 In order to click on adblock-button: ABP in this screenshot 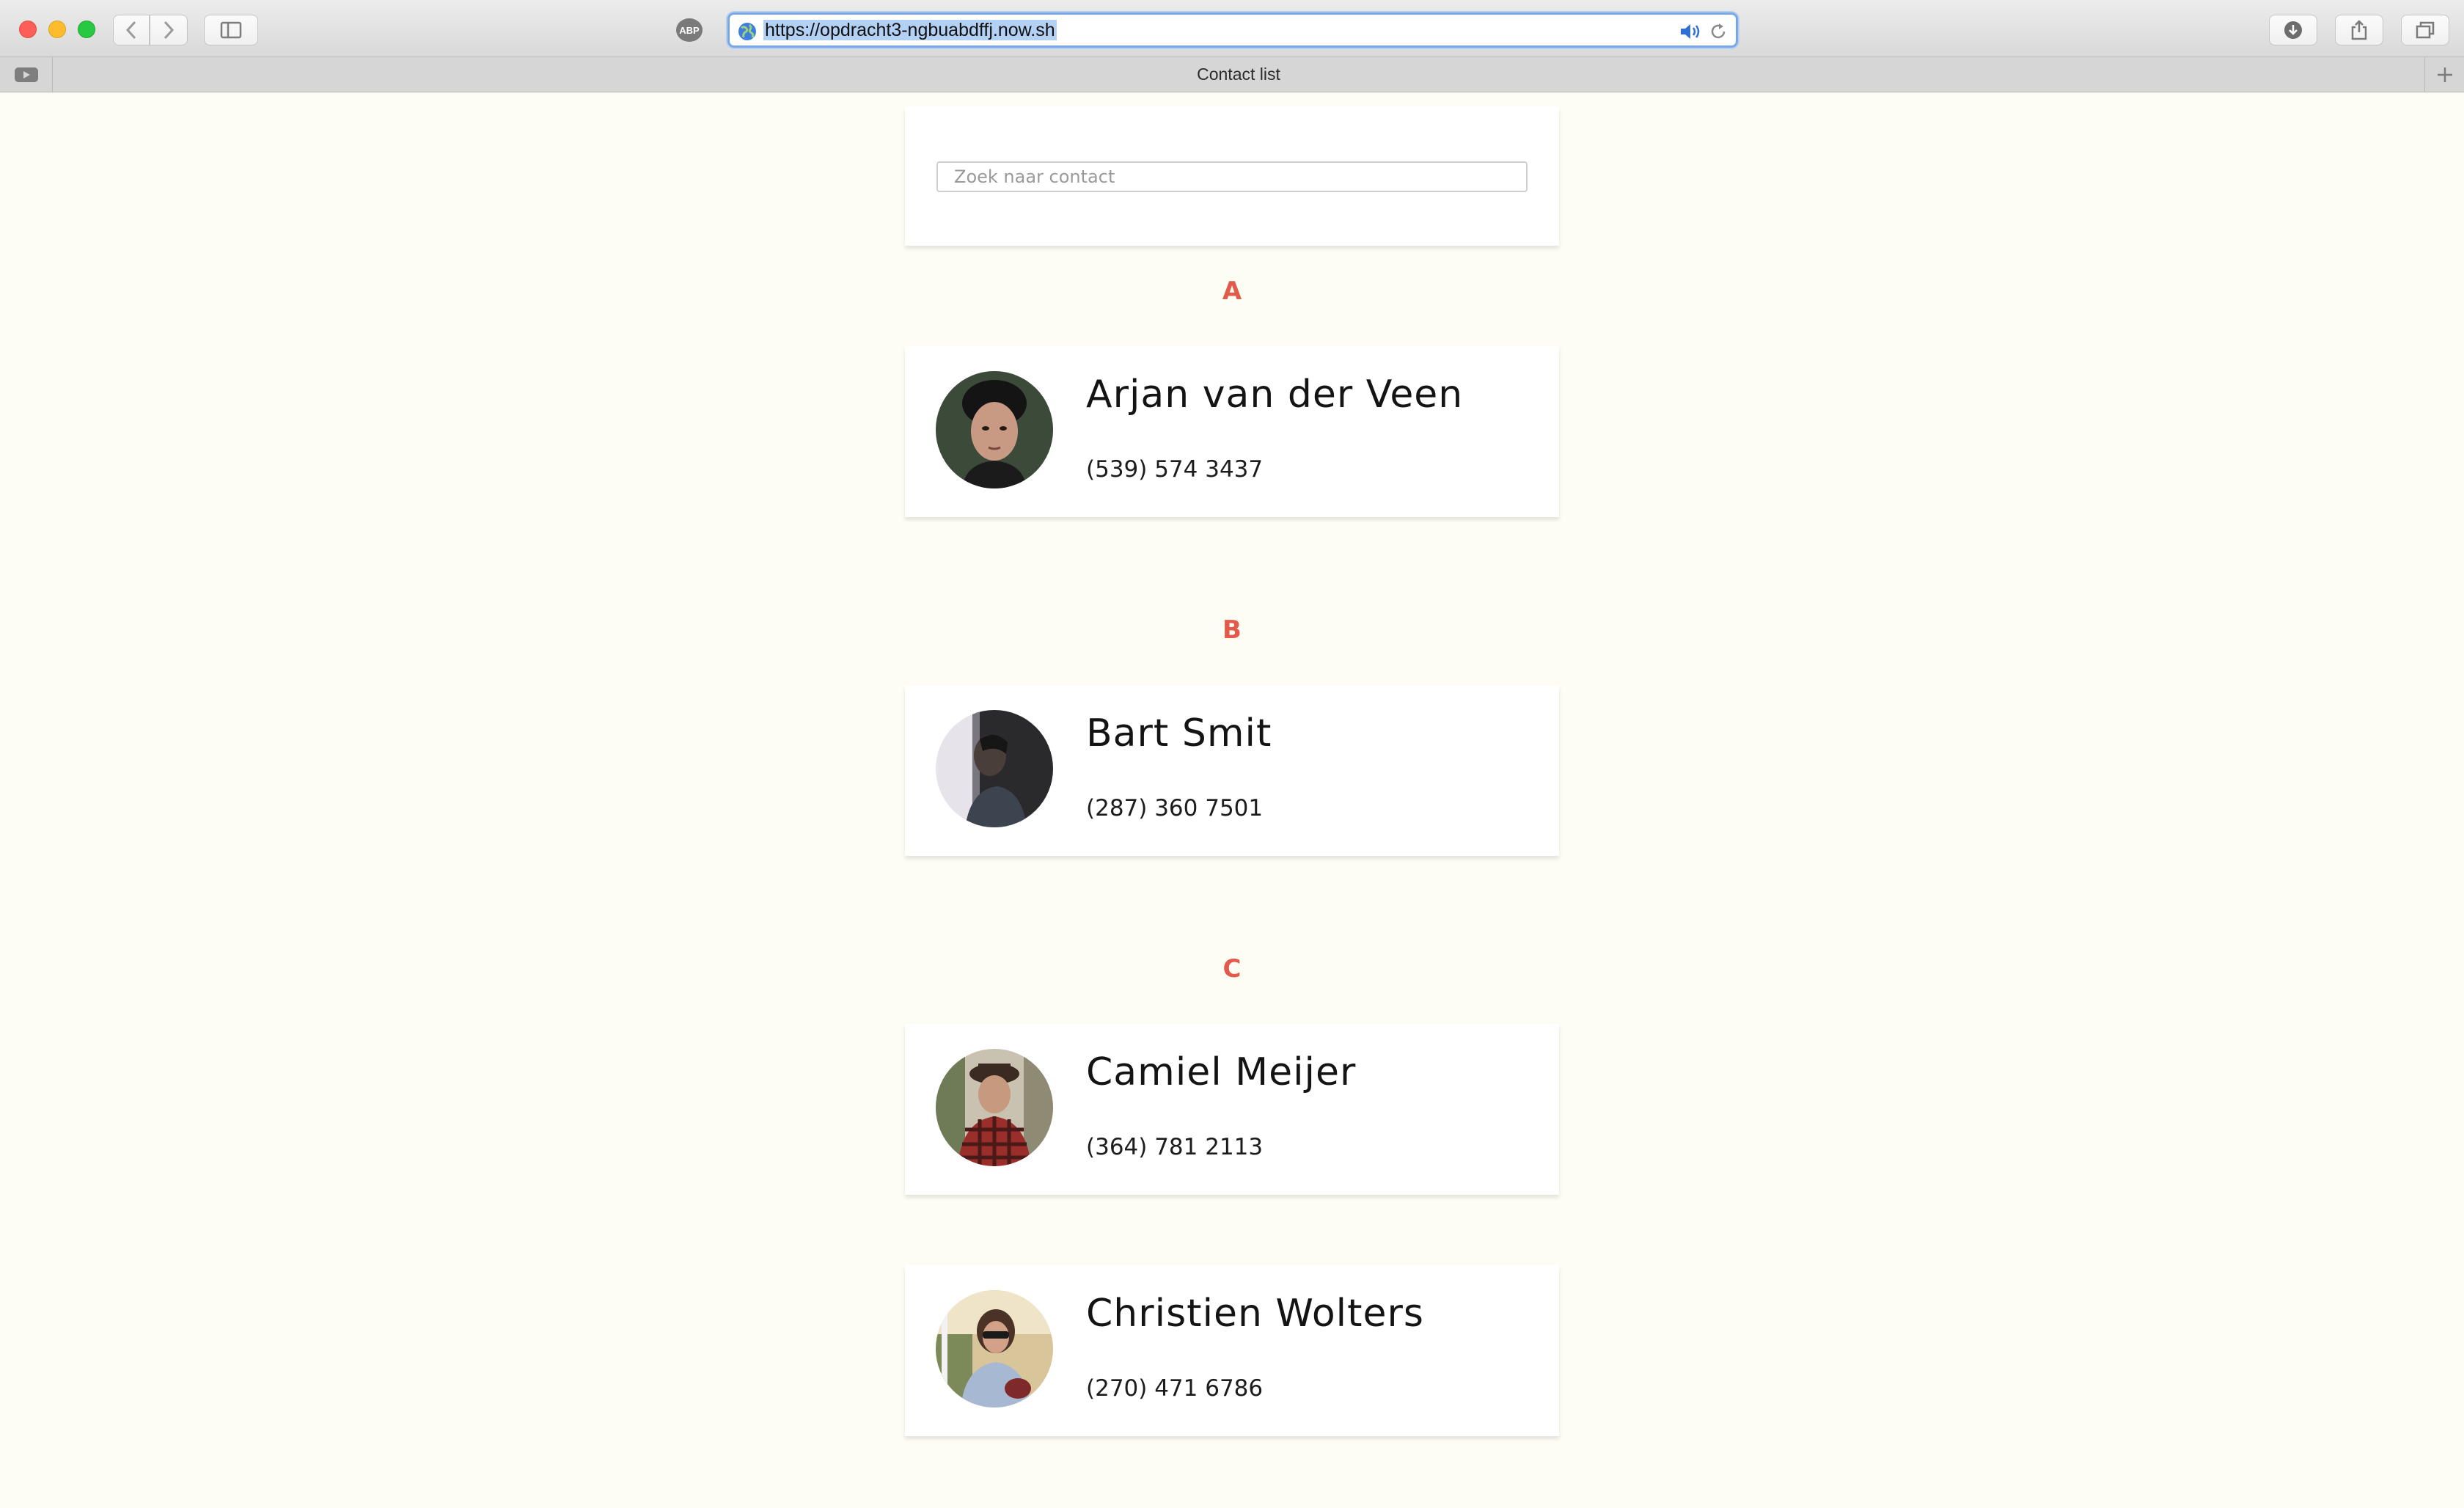, I will do `click(689, 30)`.